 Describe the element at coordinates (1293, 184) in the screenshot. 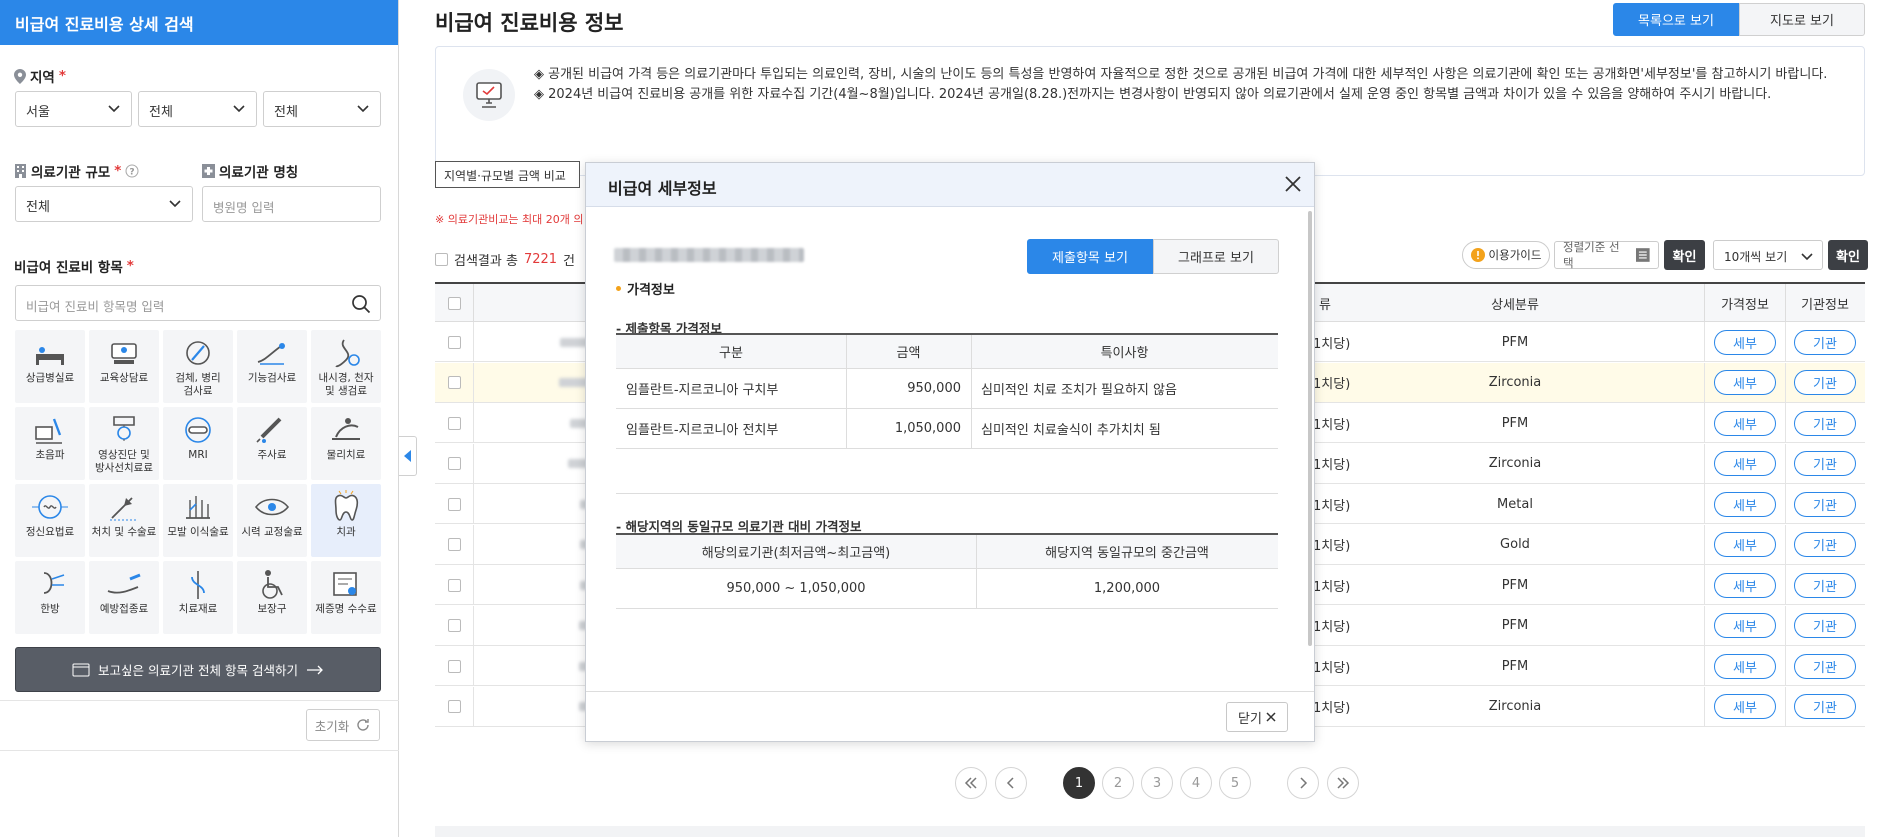

I see `close-icon` at that location.